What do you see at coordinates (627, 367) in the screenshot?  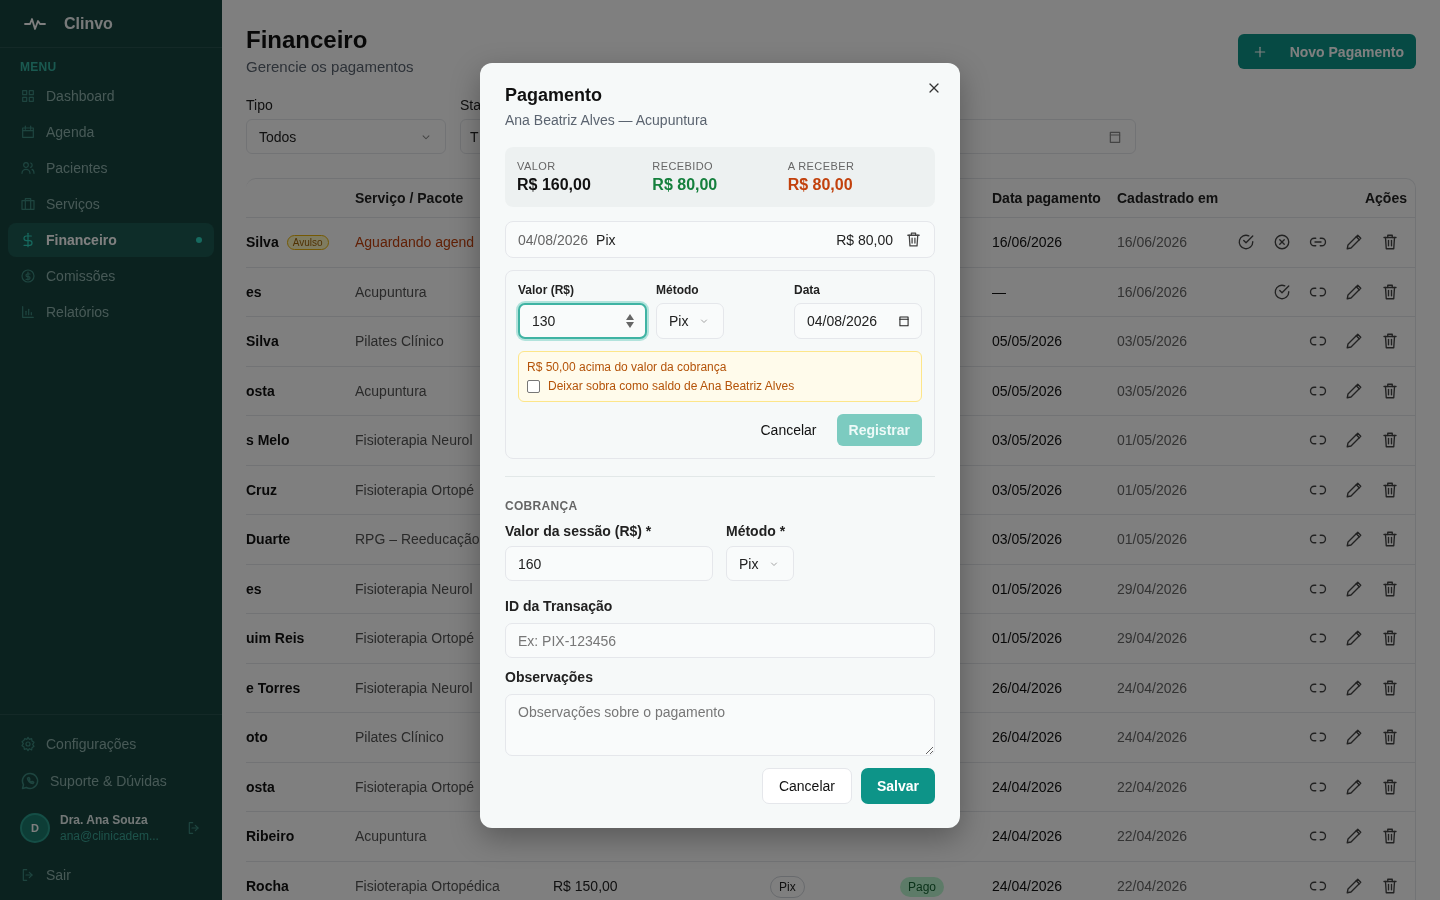 I see `warning-message: R$ 50,00 acima do valor da cobrança` at bounding box center [627, 367].